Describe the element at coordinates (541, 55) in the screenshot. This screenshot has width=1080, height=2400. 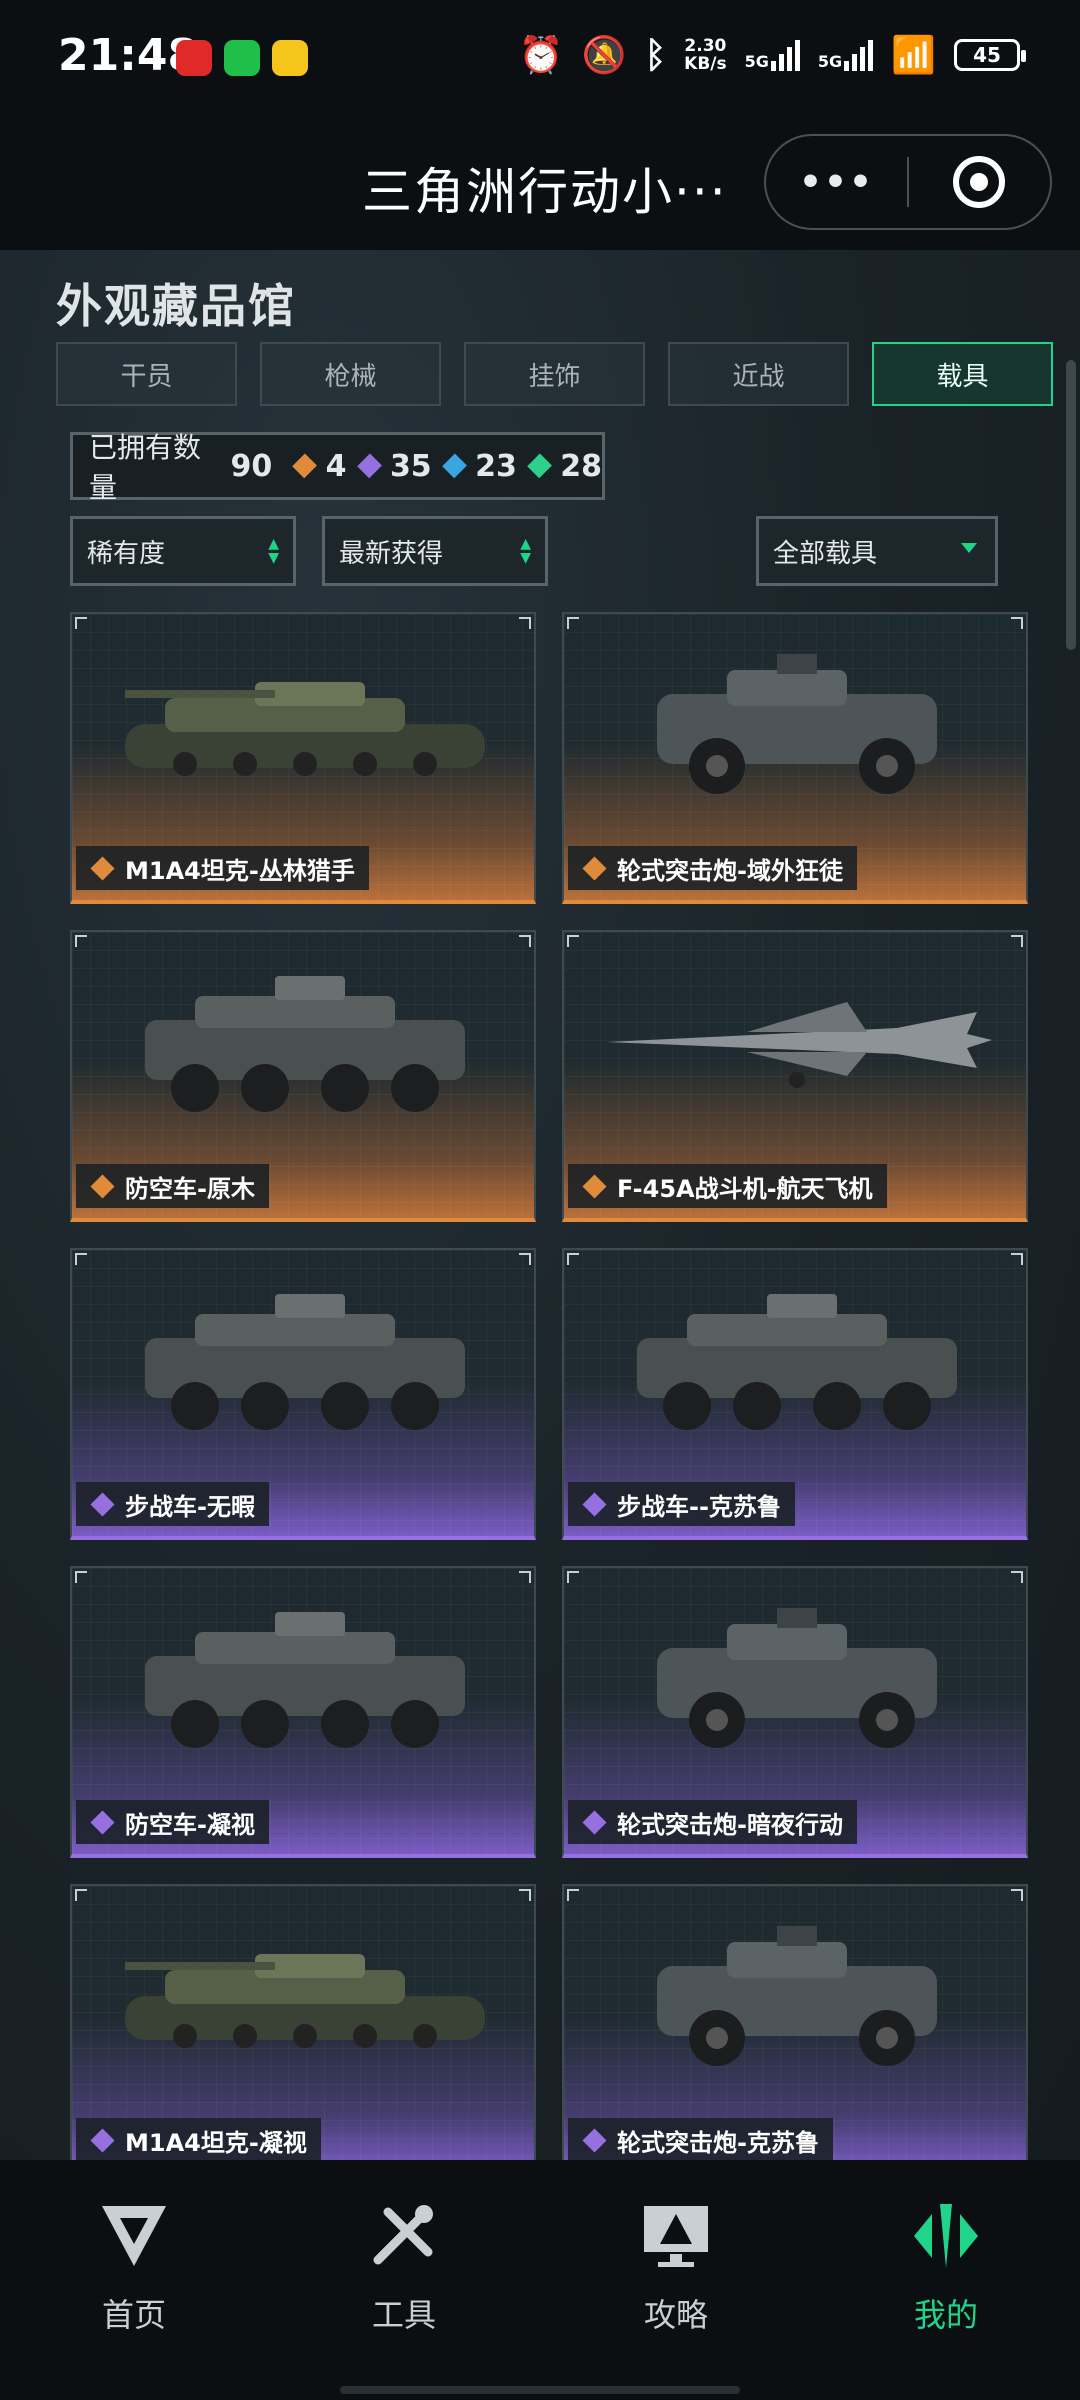
I see `alarm-icon: ⏰` at that location.